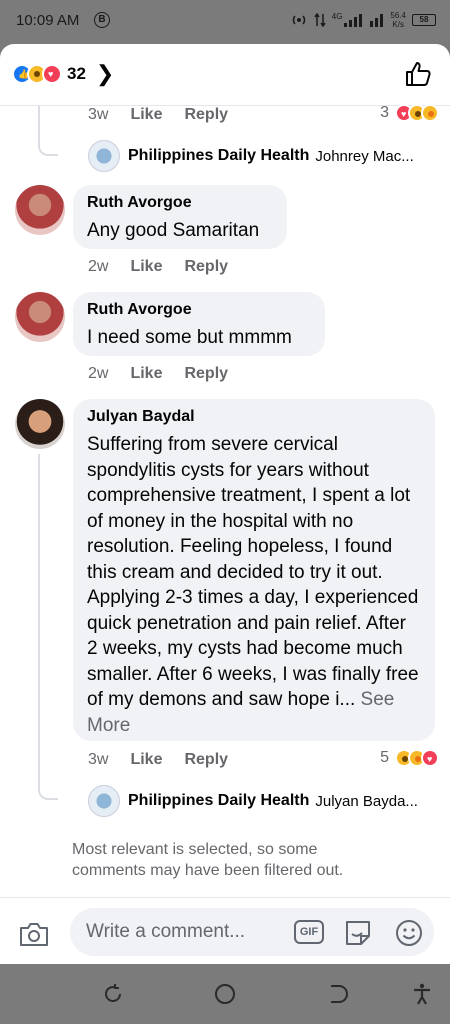  Describe the element at coordinates (309, 932) in the screenshot. I see `gif-icon: GIF` at that location.